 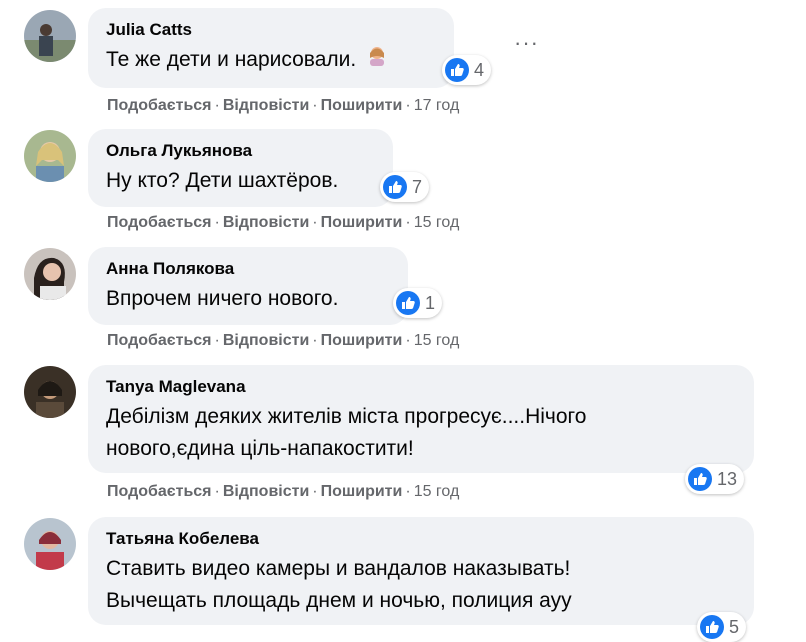 What do you see at coordinates (734, 626) in the screenshot?
I see `reaction-number: 5` at bounding box center [734, 626].